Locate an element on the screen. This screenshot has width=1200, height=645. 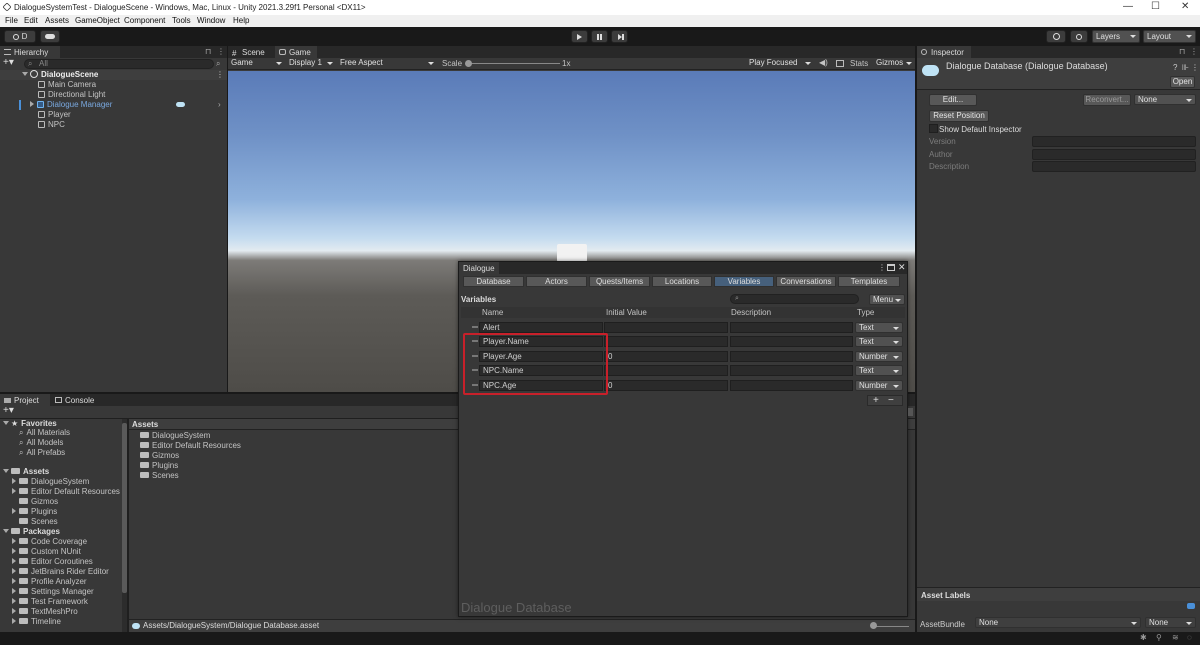
author-field is located at coordinates (1114, 154).